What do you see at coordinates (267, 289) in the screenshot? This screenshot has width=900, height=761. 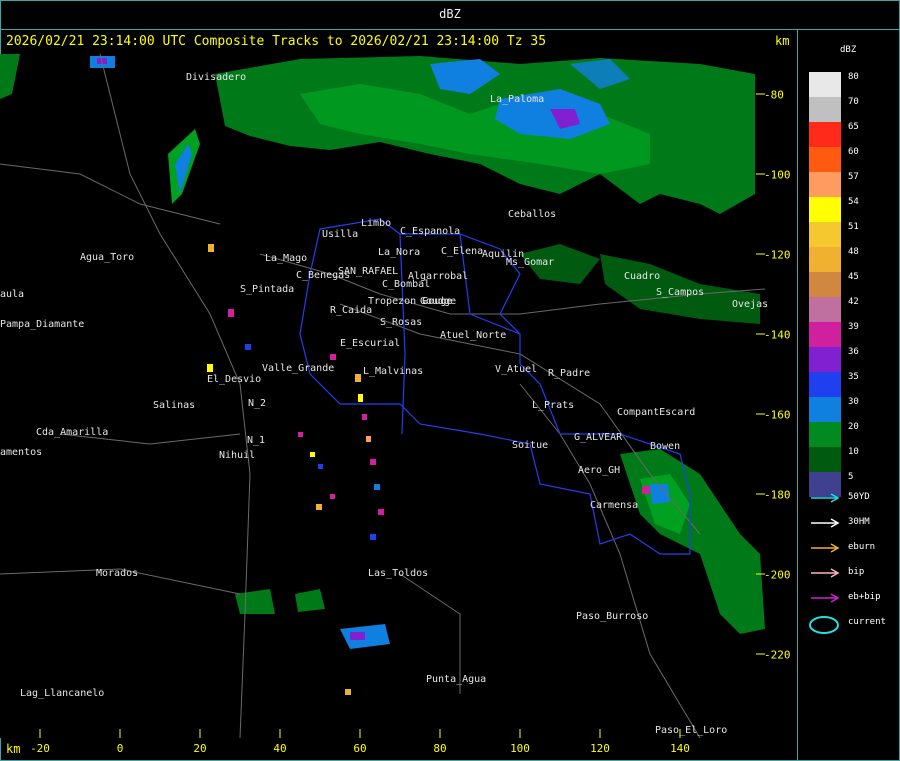 I see `place-label: S_Pintada` at bounding box center [267, 289].